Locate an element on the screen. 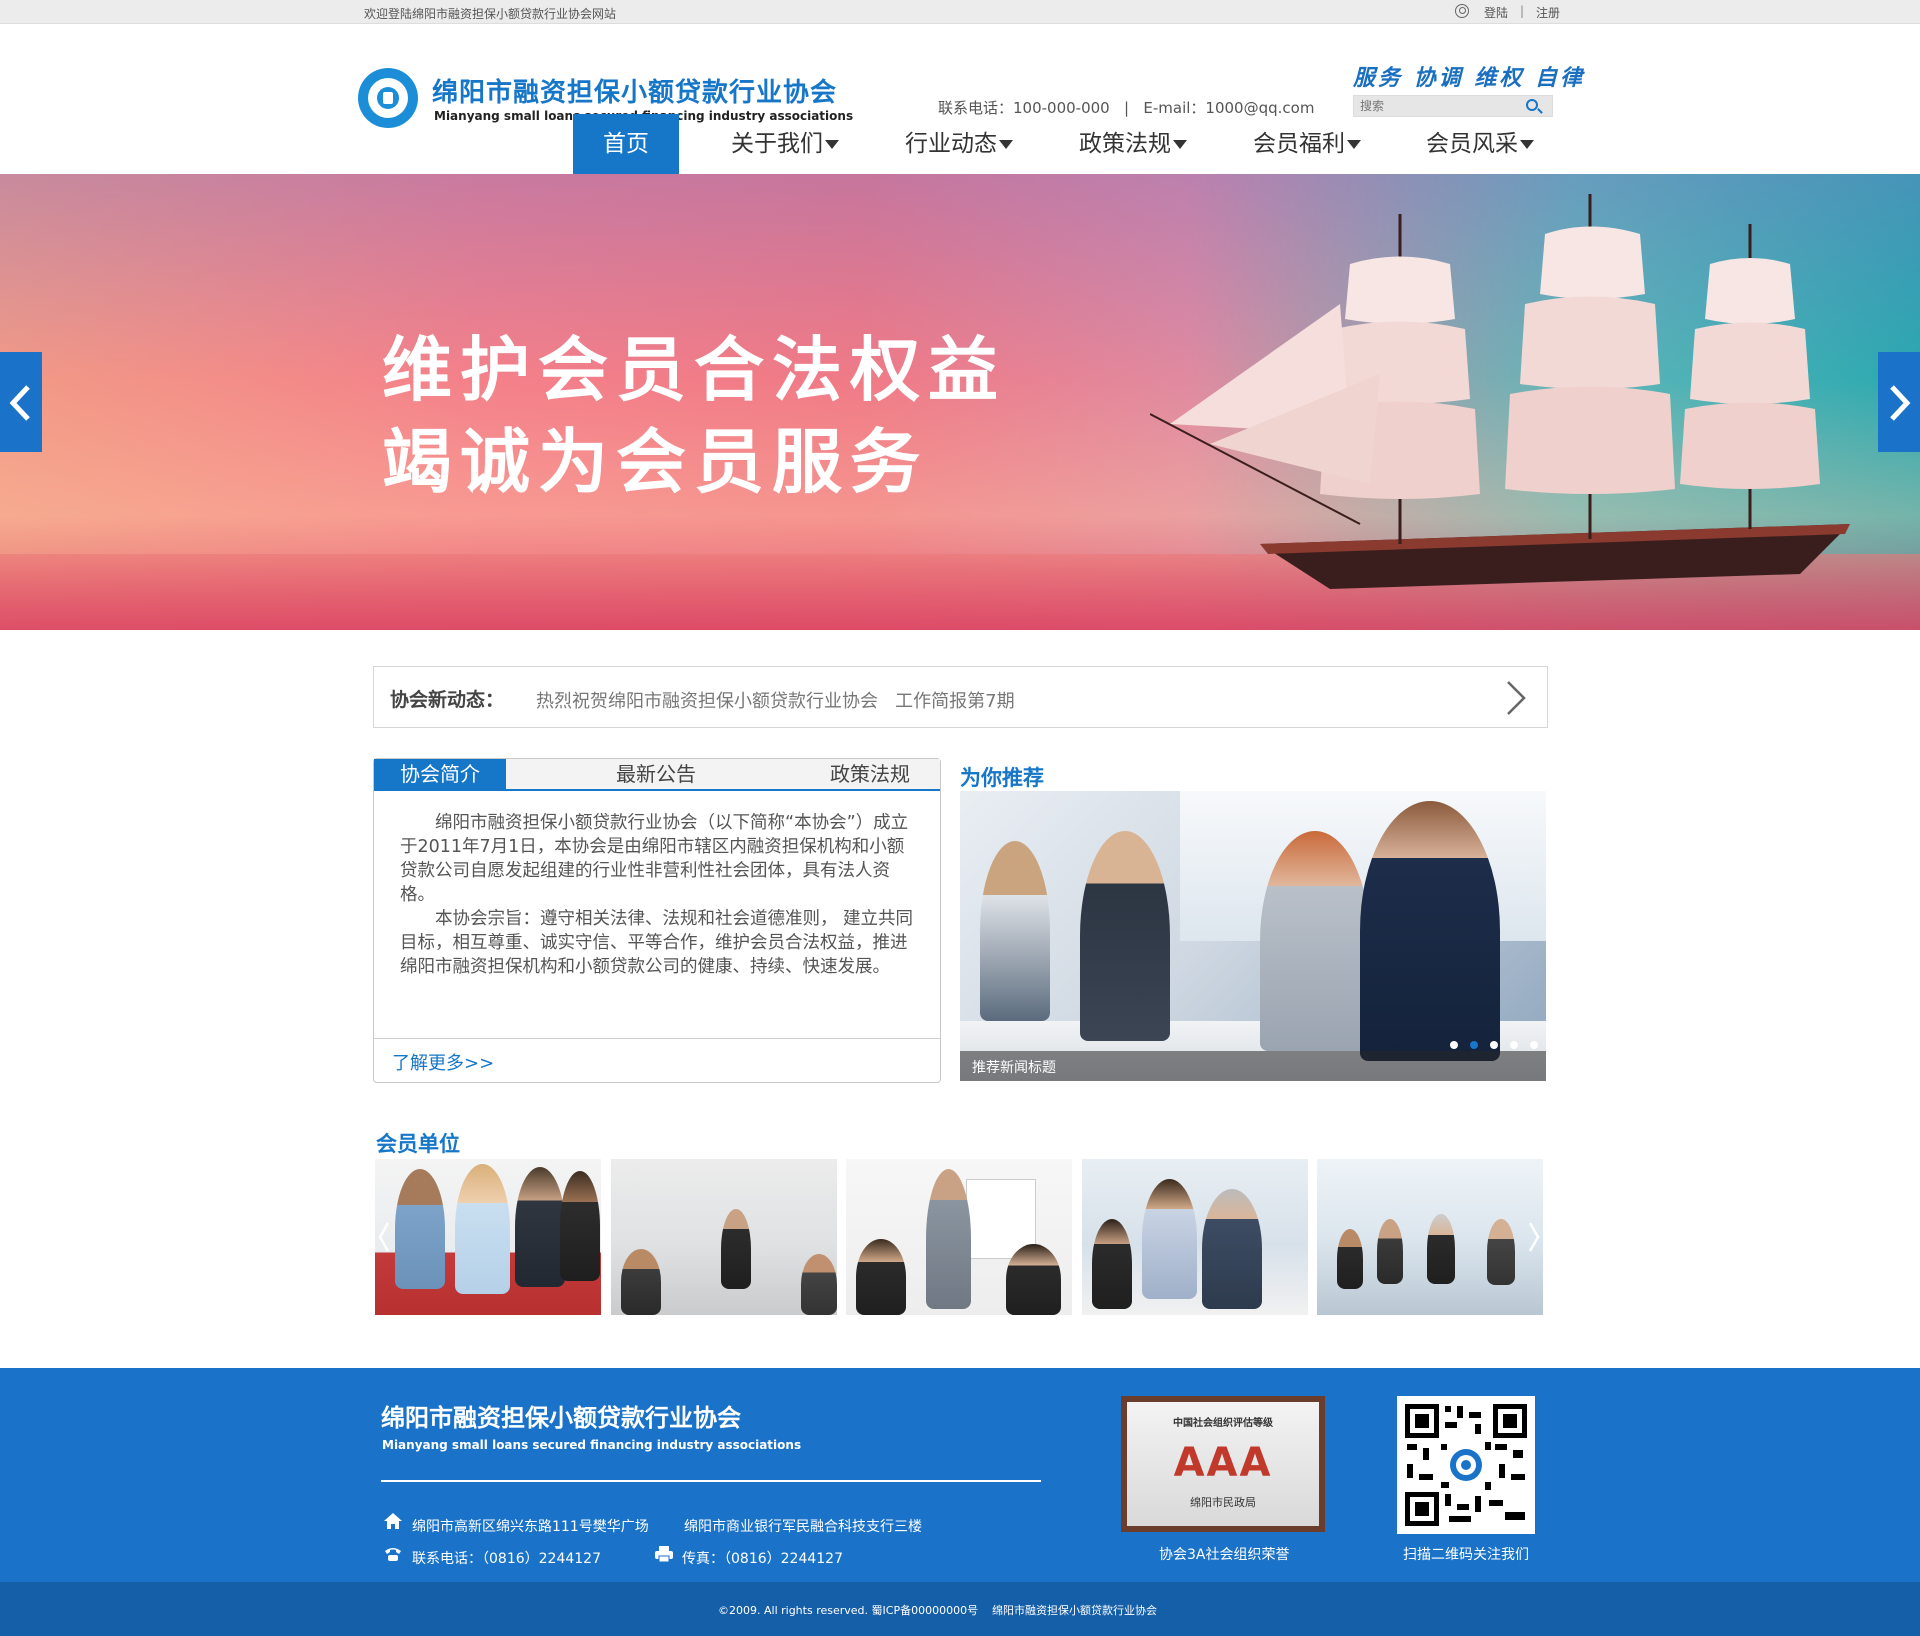  recommend-title: 为你推荐 is located at coordinates (1002, 778).